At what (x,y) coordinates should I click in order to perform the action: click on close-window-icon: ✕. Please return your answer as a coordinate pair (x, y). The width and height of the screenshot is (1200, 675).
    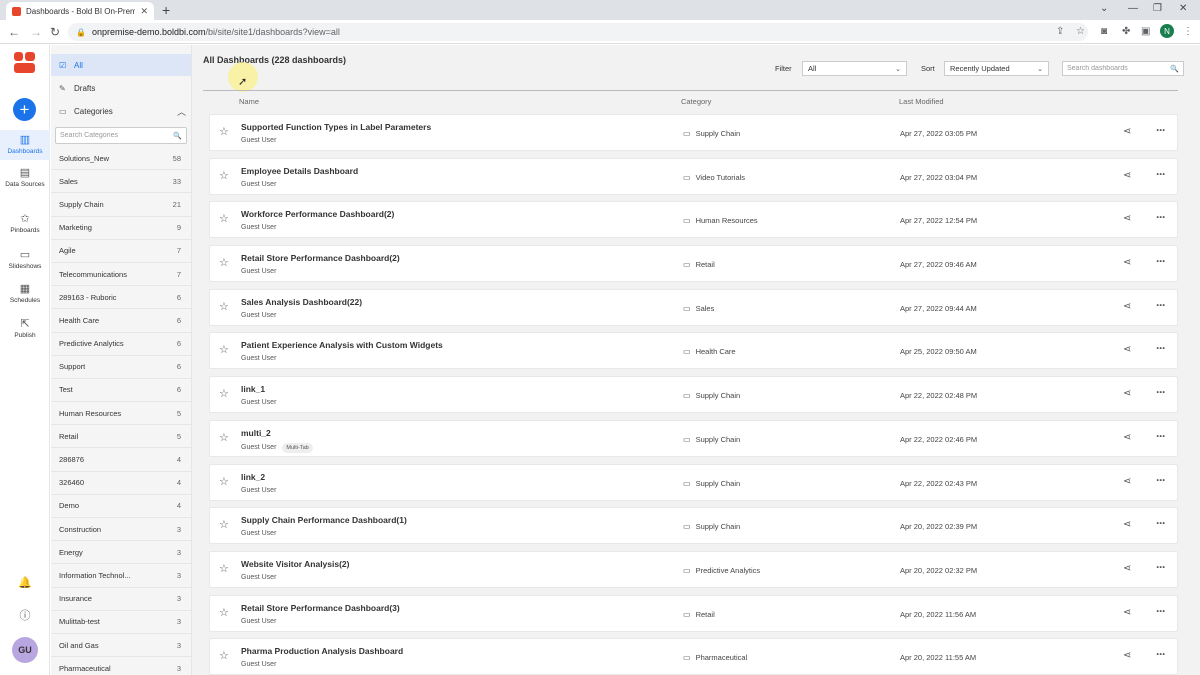
    Looking at the image, I should click on (1183, 8).